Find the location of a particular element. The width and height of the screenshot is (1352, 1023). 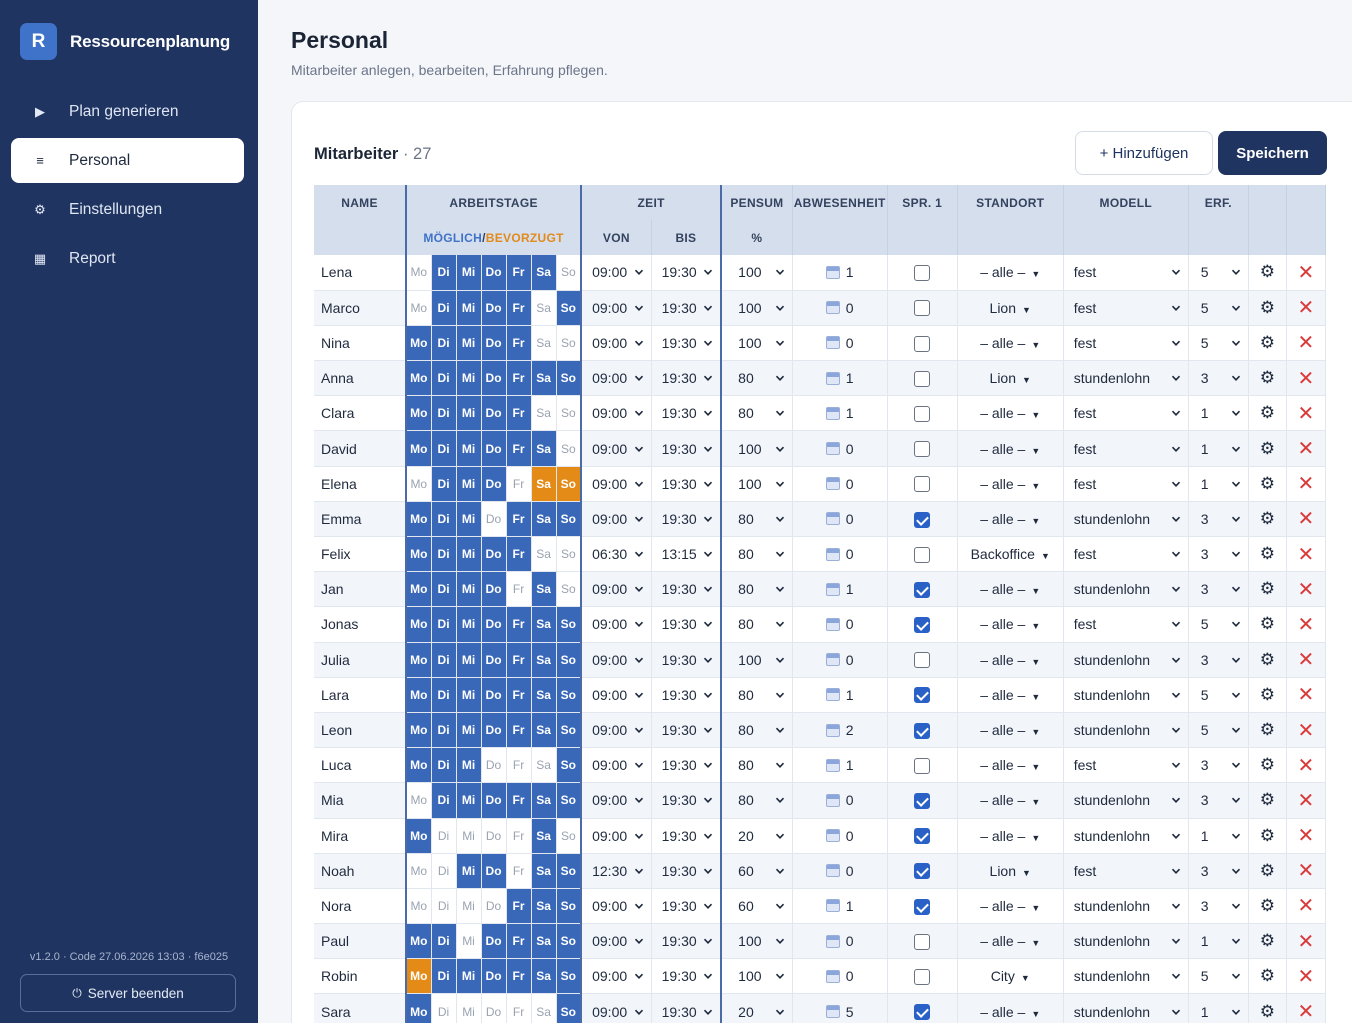

pensum-select: 20 is located at coordinates (756, 1008).